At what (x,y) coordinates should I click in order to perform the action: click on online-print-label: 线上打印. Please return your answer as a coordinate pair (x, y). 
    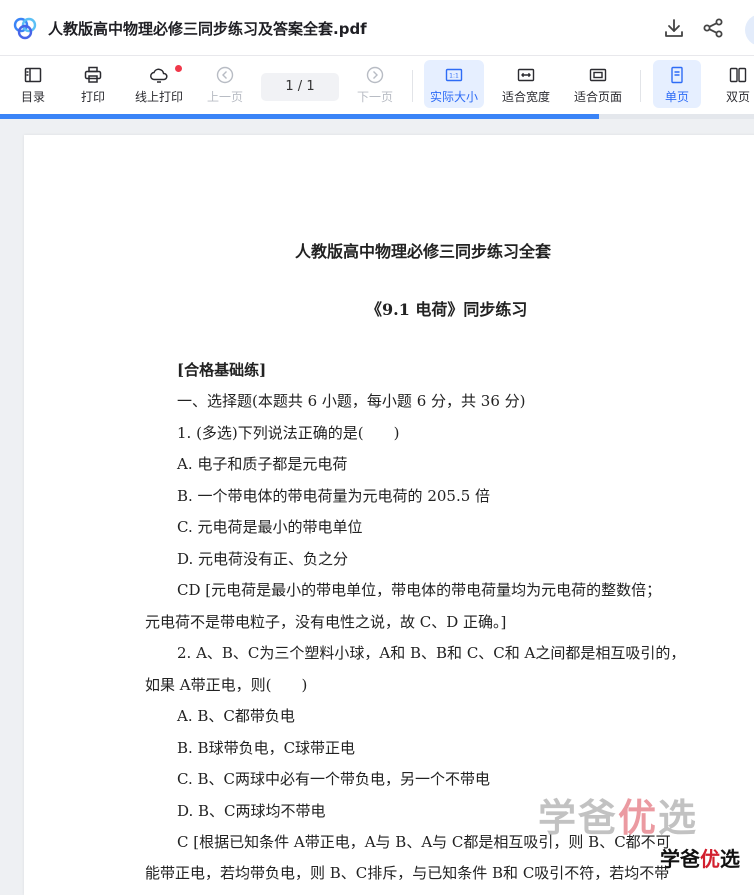
    Looking at the image, I should click on (158, 97).